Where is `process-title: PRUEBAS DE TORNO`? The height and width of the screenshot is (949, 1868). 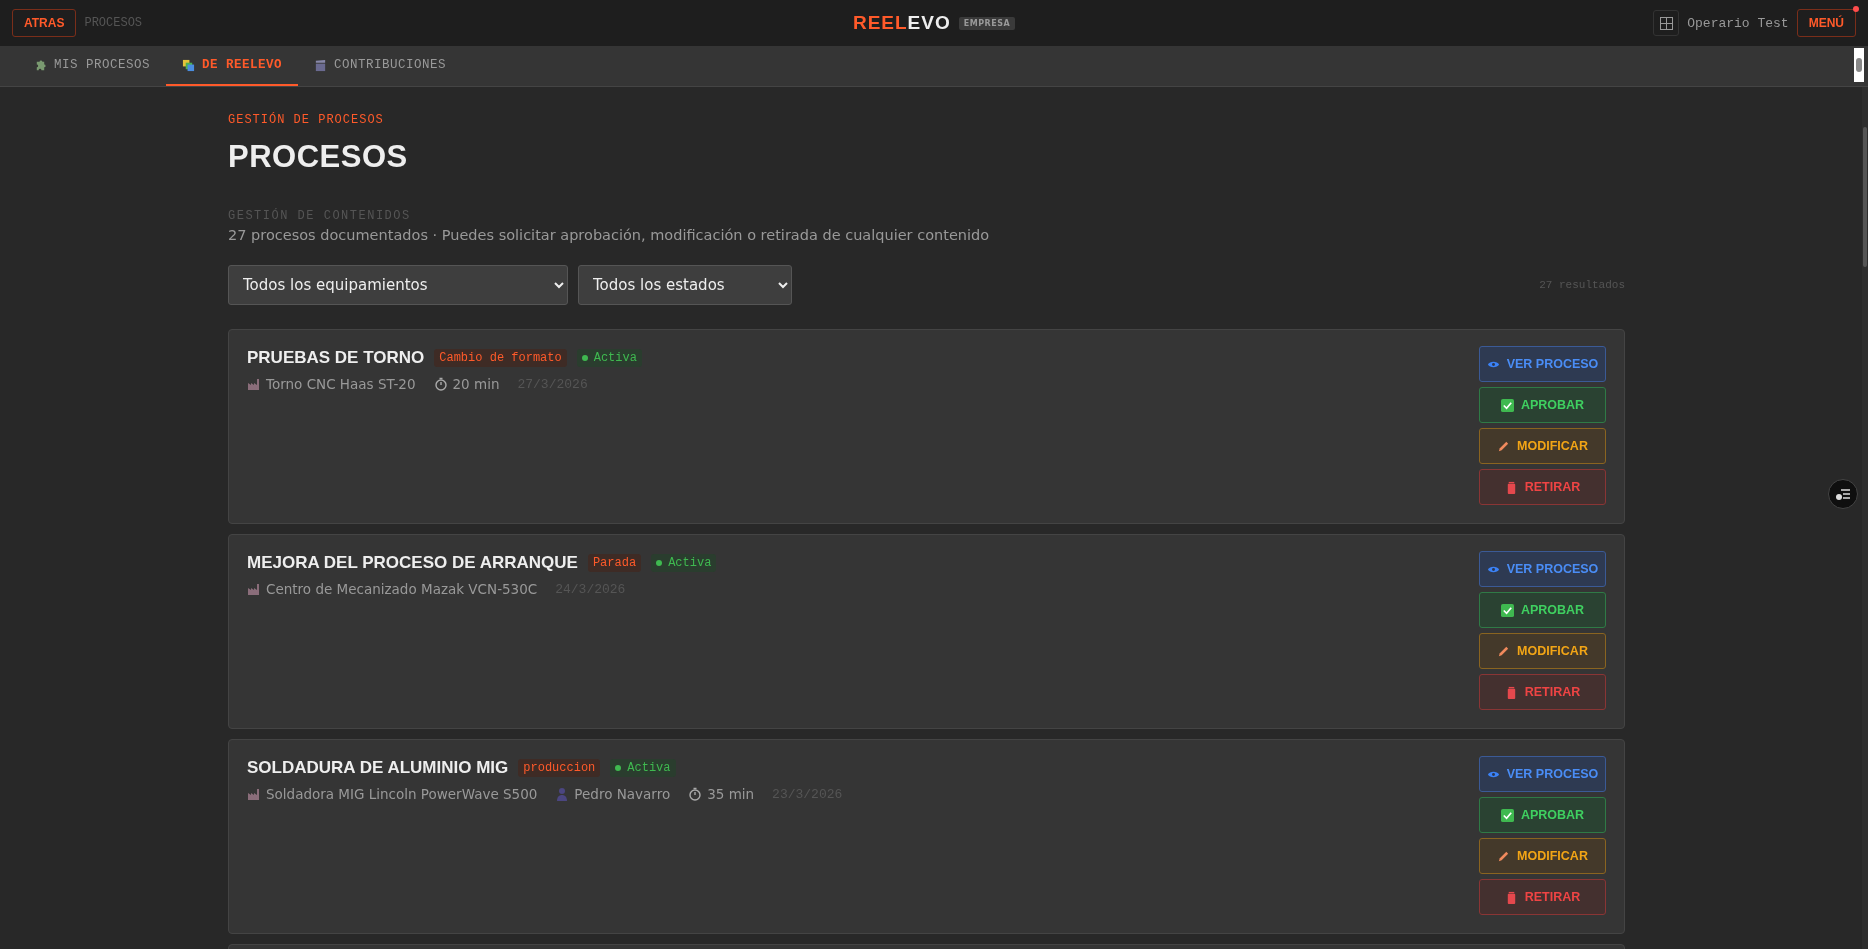
process-title: PRUEBAS DE TORNO is located at coordinates (336, 358).